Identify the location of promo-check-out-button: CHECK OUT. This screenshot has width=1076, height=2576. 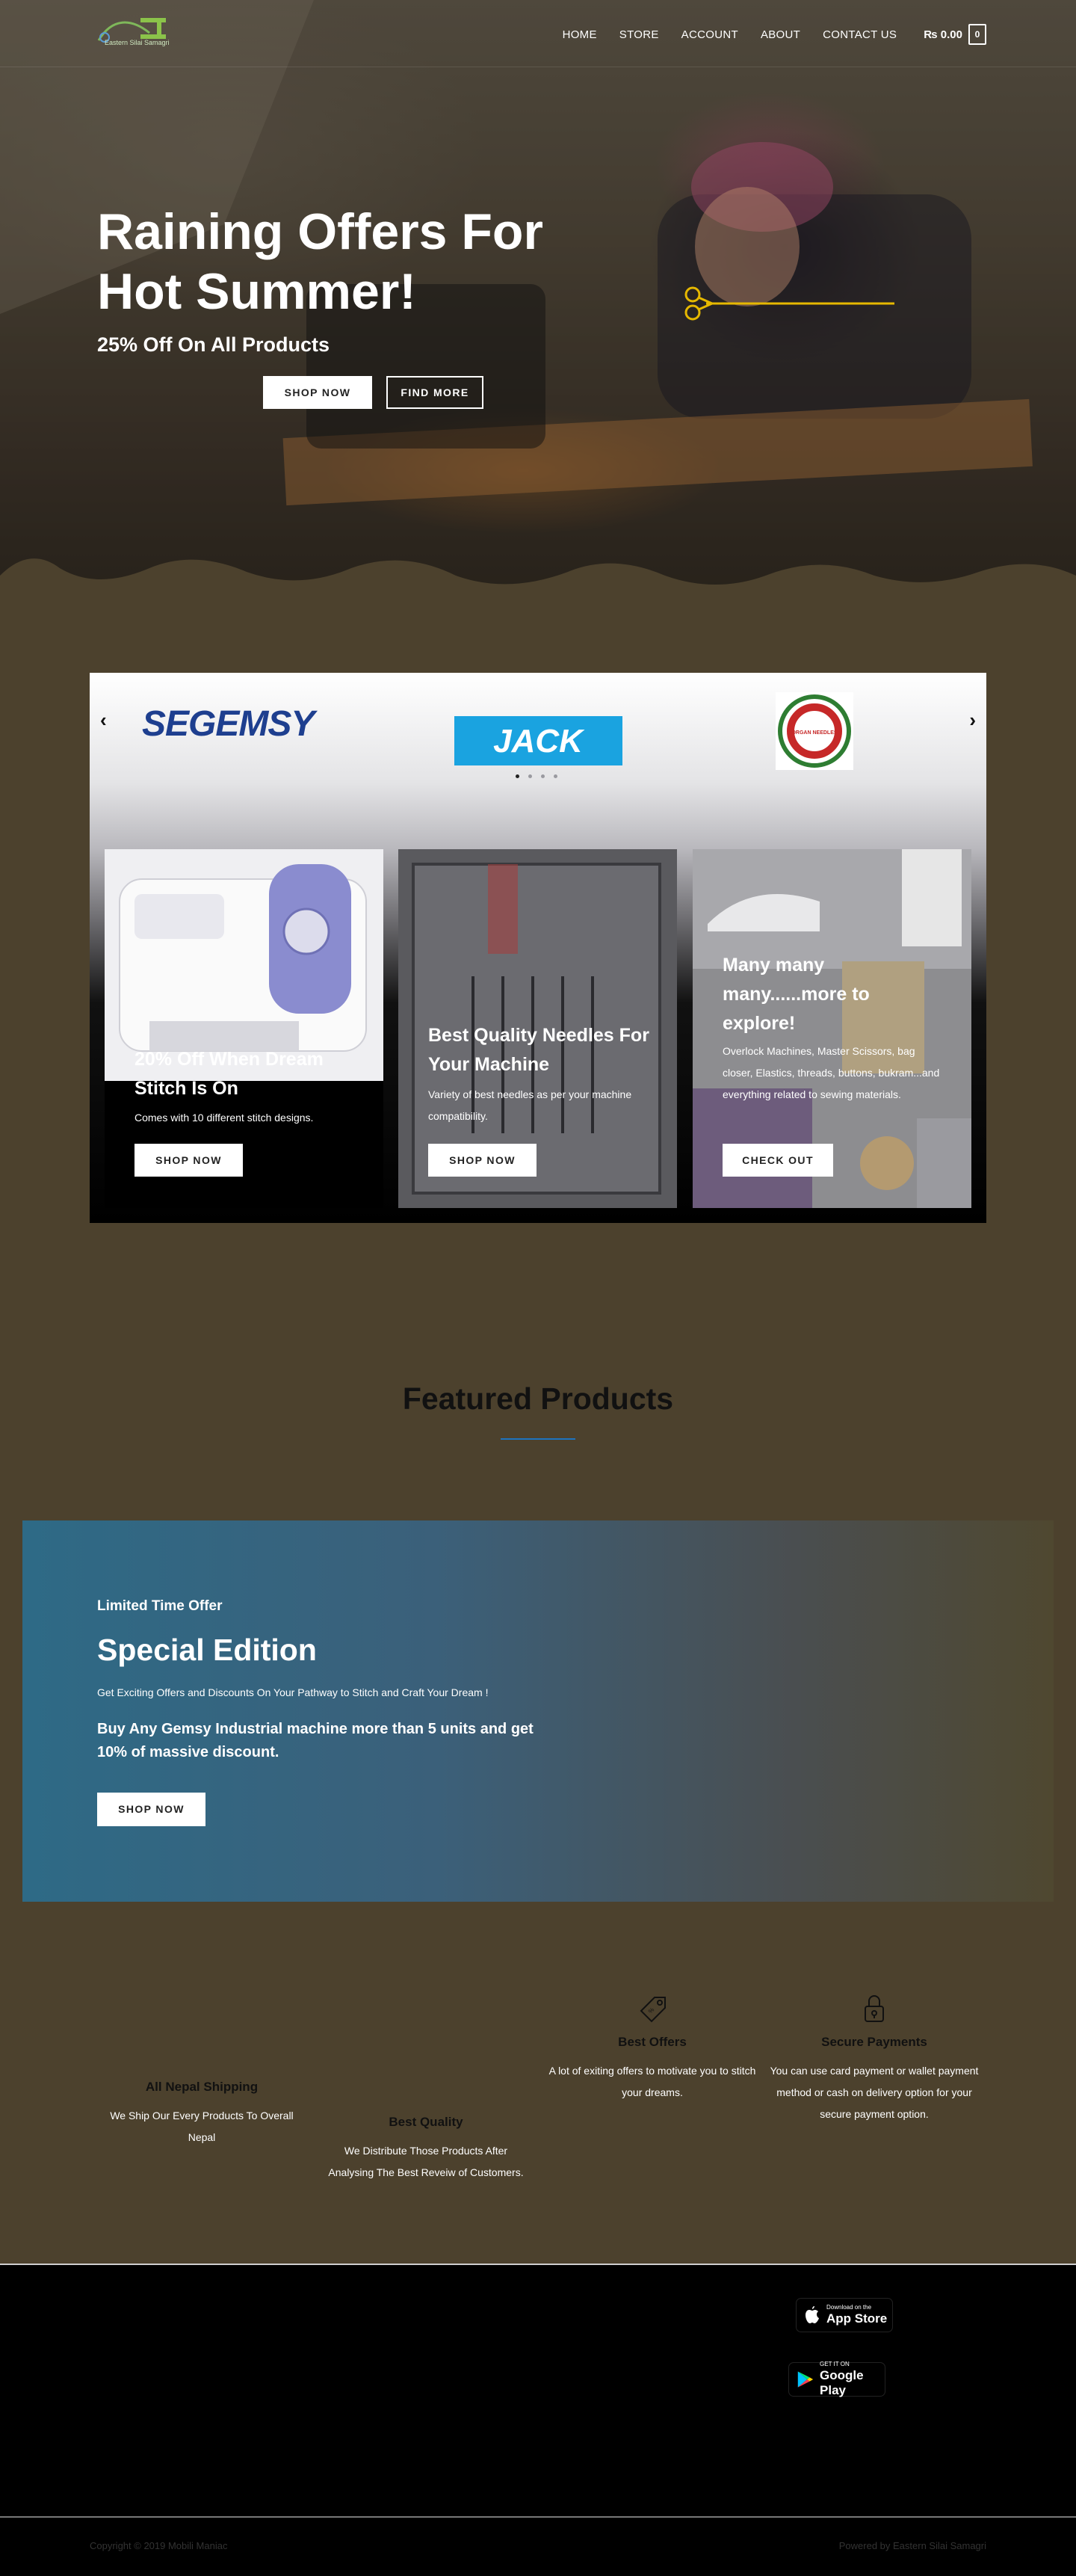
(778, 1160).